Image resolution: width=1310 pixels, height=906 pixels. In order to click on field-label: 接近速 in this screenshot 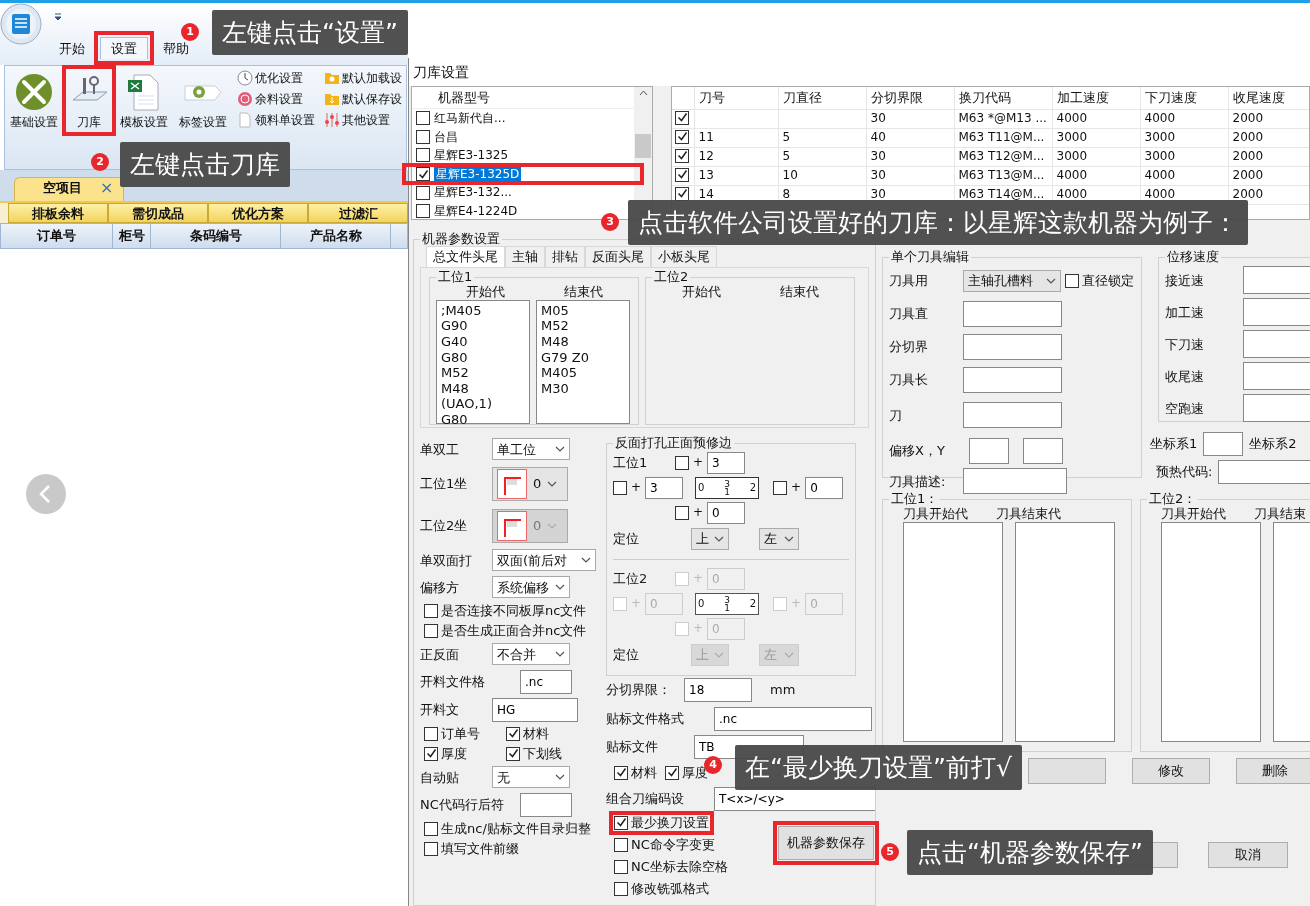, I will do `click(1185, 280)`.